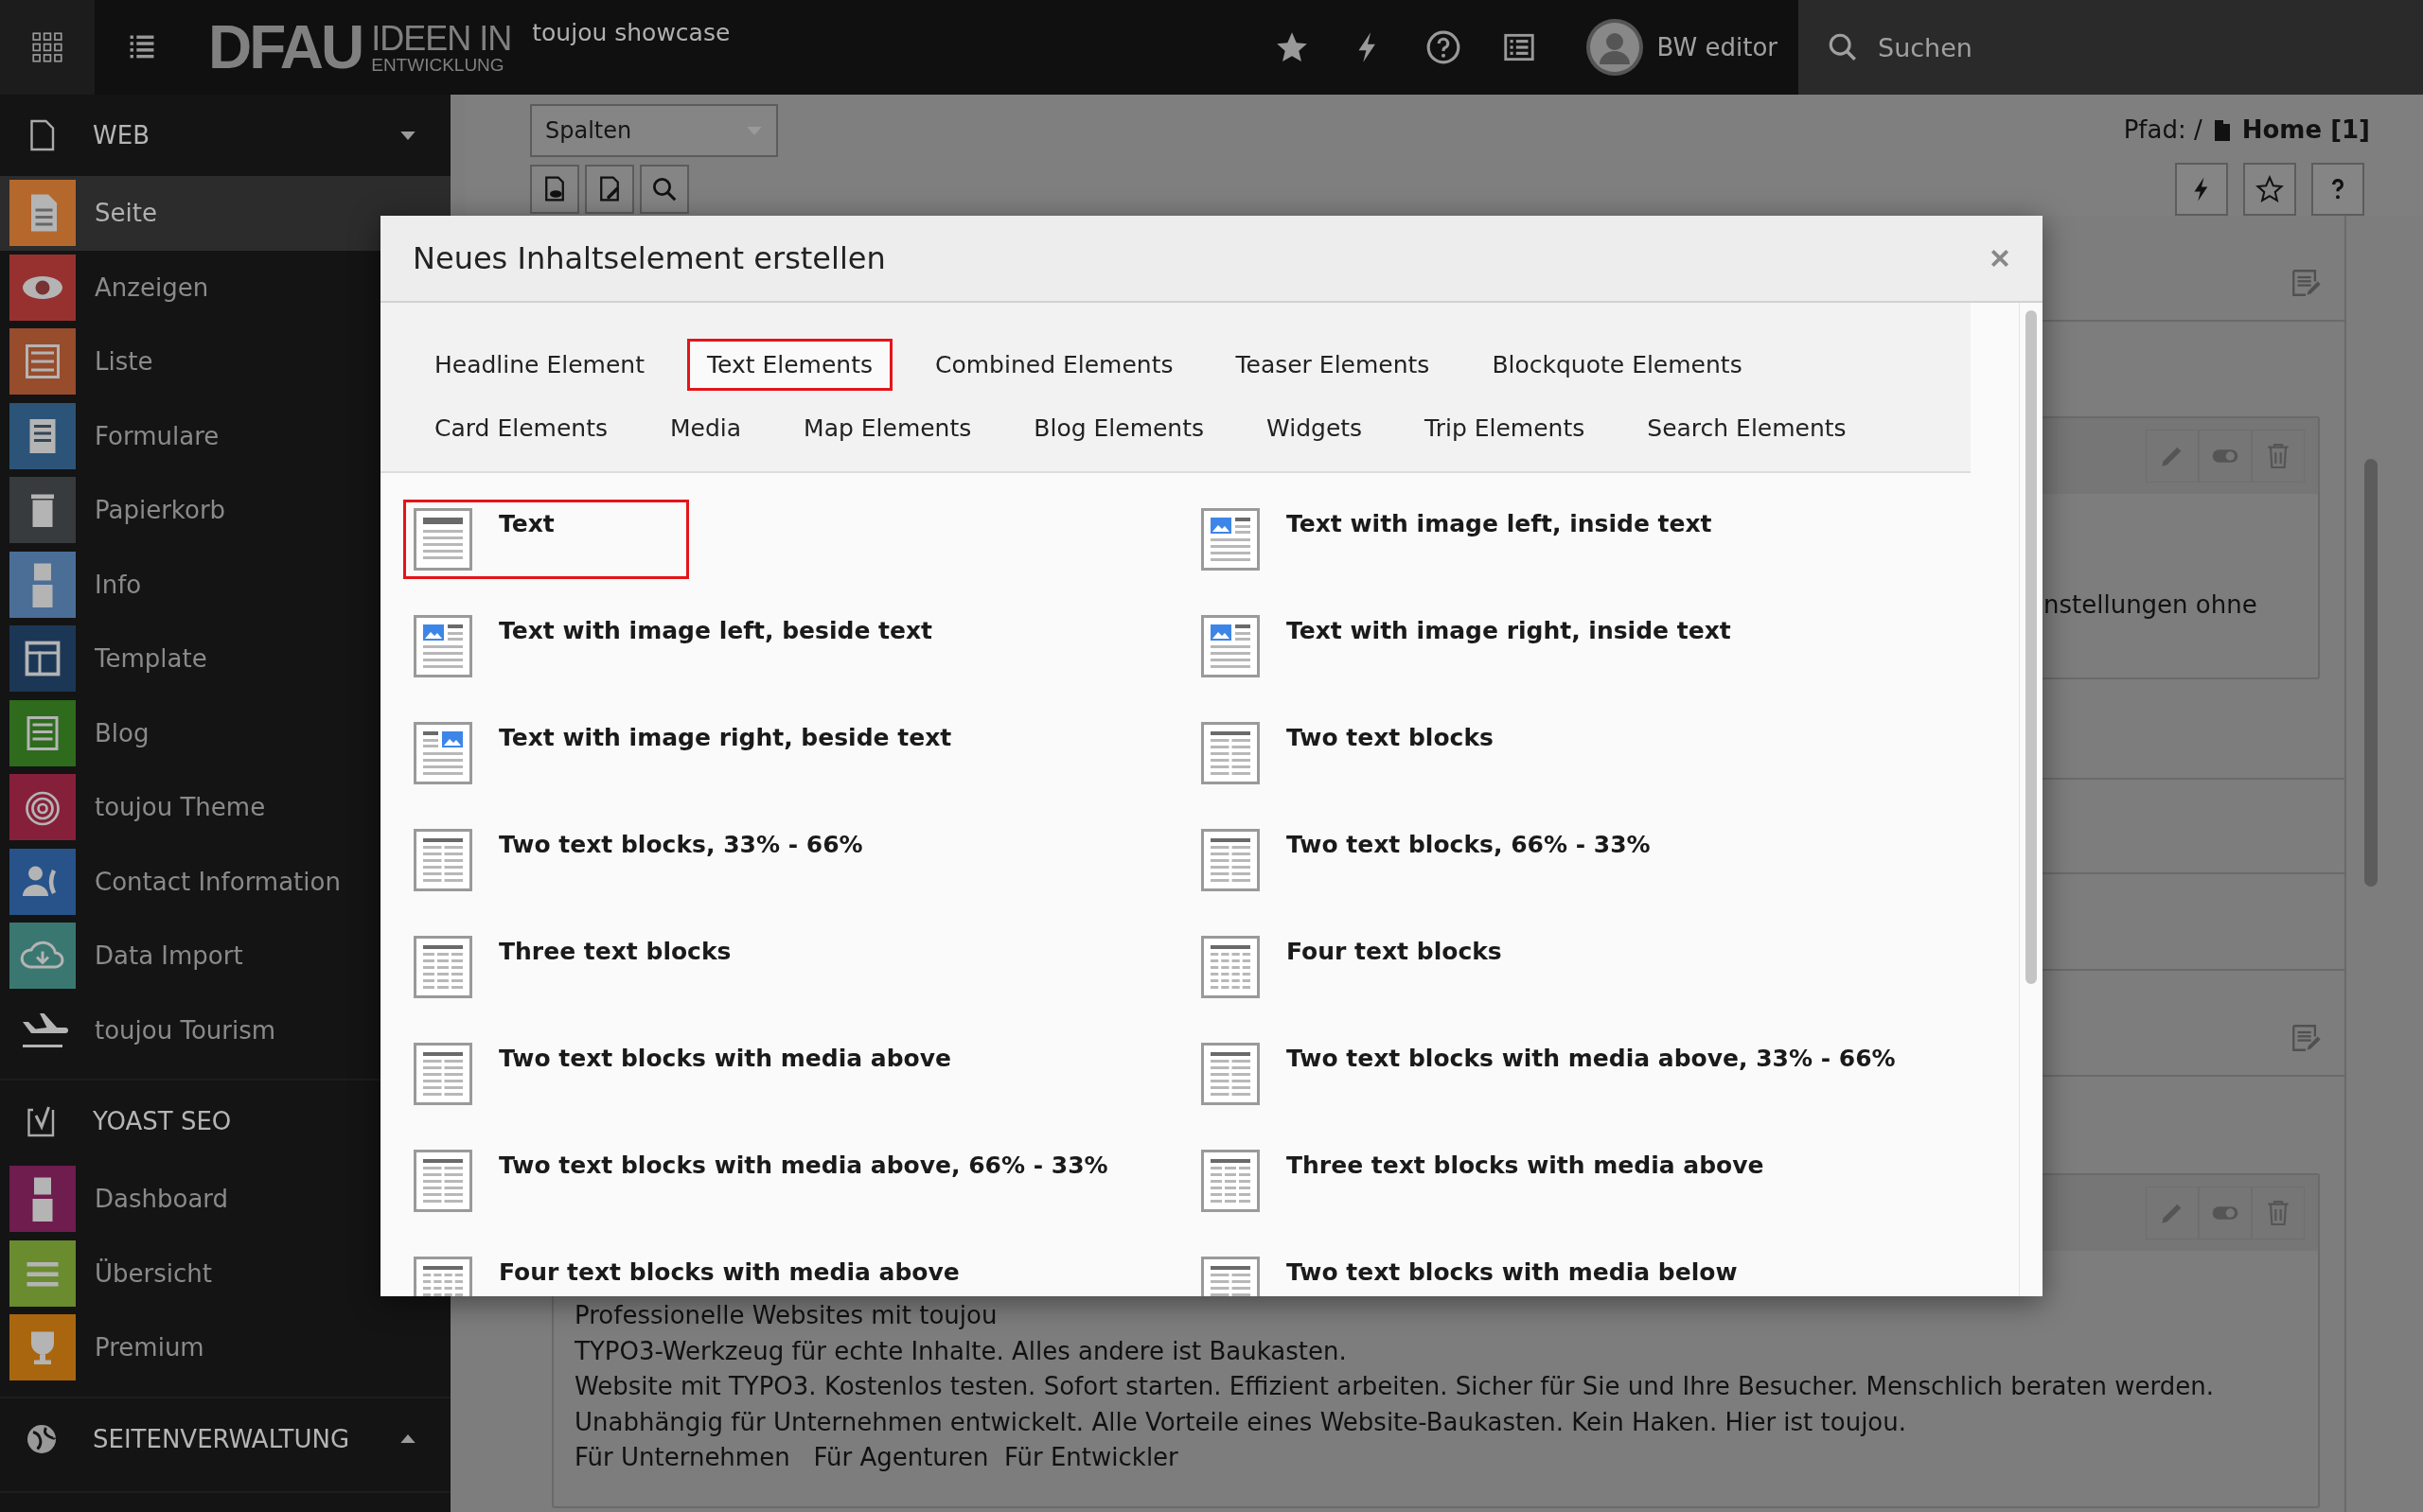 The image size is (2423, 1512). Describe the element at coordinates (438, 64) in the screenshot. I see `logo-tagline: ENTWICKLUNG` at that location.